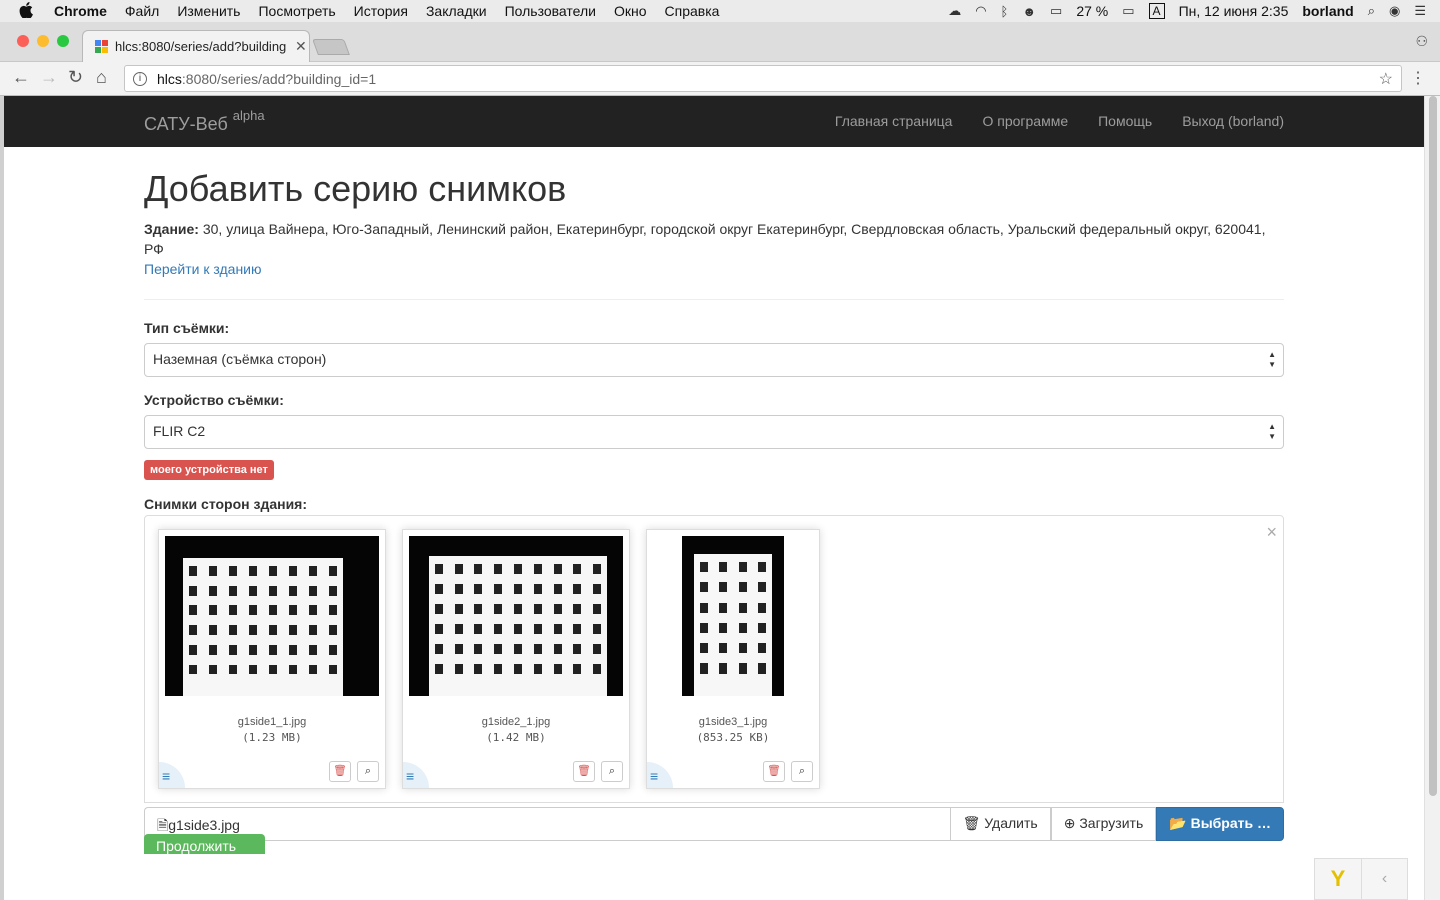 This screenshot has height=900, width=1440. What do you see at coordinates (204, 844) in the screenshot?
I see `continue-button: Продолжить` at bounding box center [204, 844].